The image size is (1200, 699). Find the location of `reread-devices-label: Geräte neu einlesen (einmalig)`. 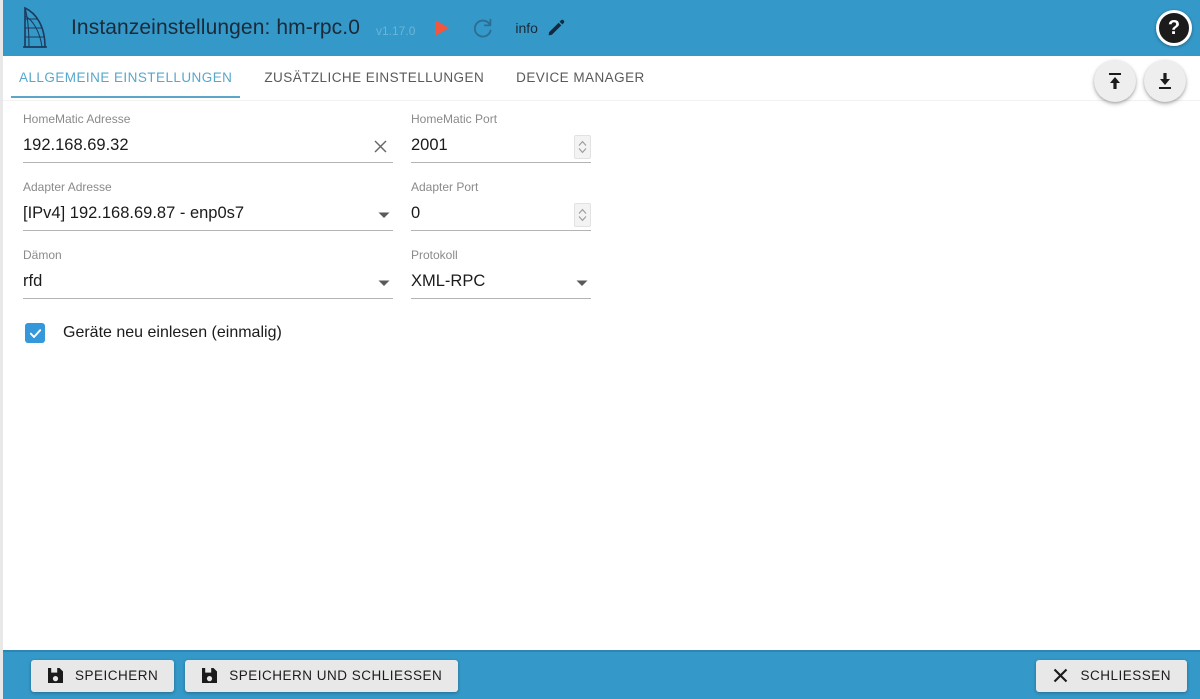

reread-devices-label: Geräte neu einlesen (einmalig) is located at coordinates (172, 332).